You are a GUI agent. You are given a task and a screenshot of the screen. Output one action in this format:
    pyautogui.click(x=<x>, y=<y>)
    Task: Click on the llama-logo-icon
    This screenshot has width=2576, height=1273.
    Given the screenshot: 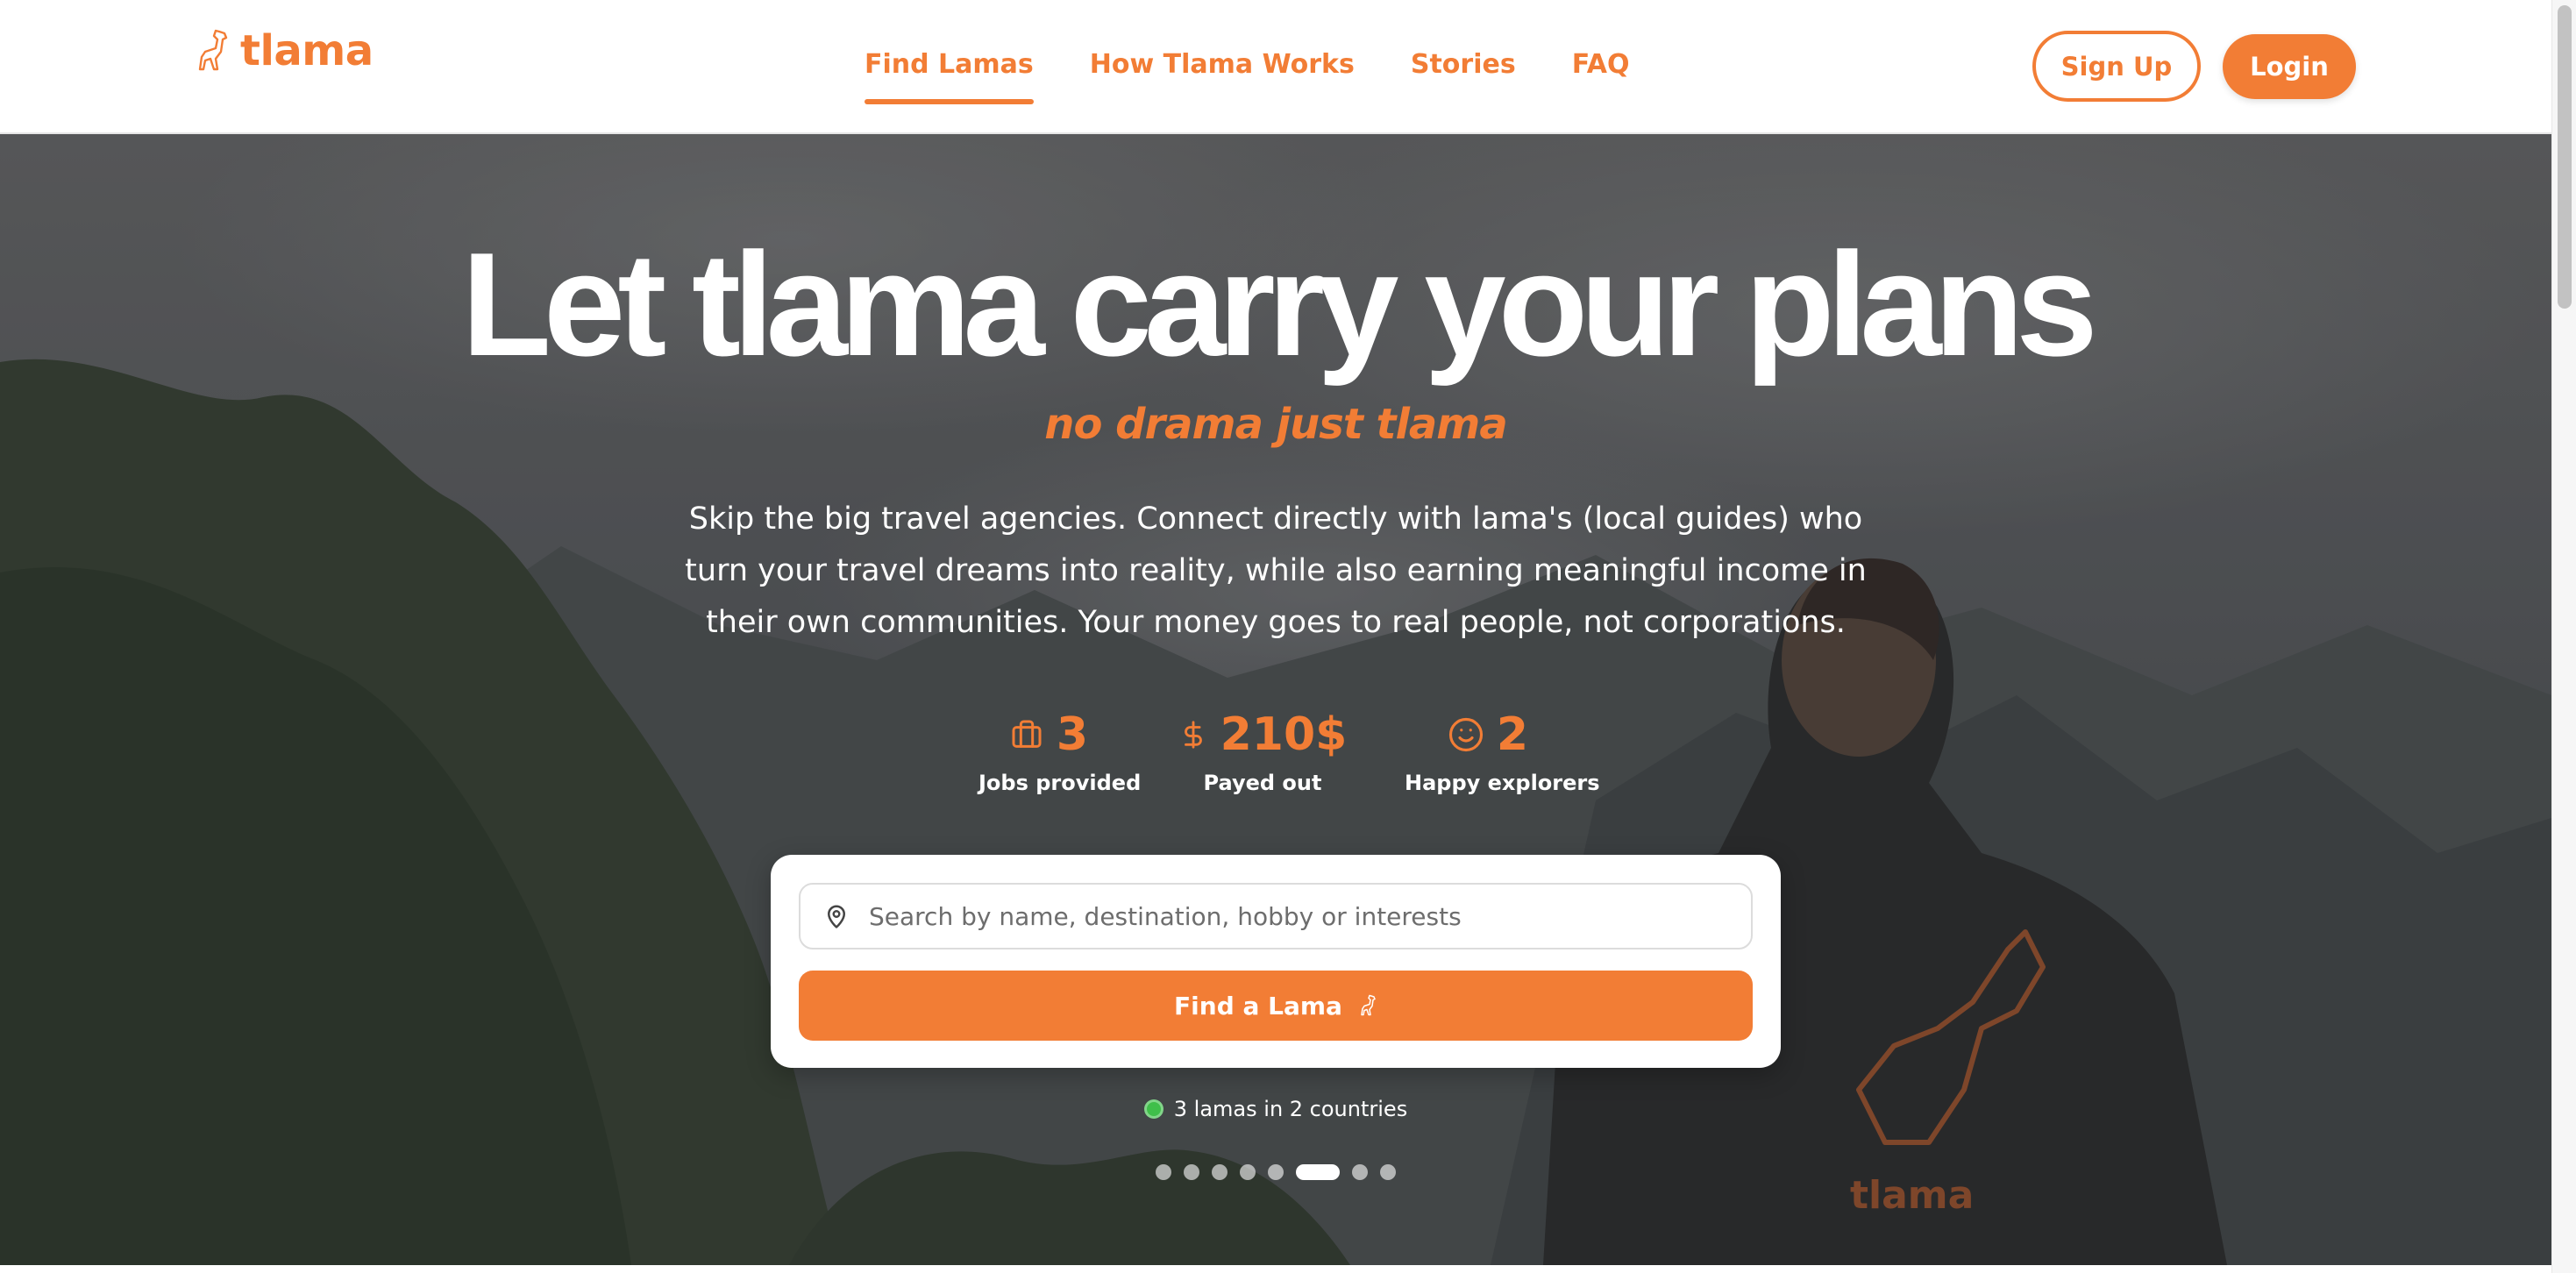 What is the action you would take?
    pyautogui.click(x=213, y=50)
    